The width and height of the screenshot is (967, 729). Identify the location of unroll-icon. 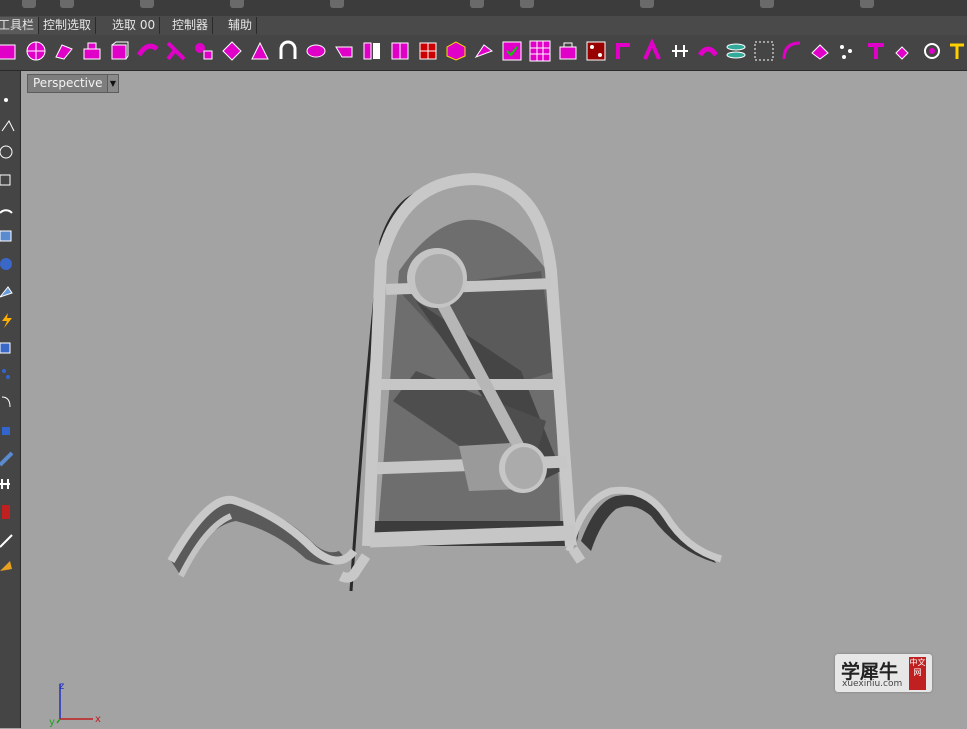
(904, 51).